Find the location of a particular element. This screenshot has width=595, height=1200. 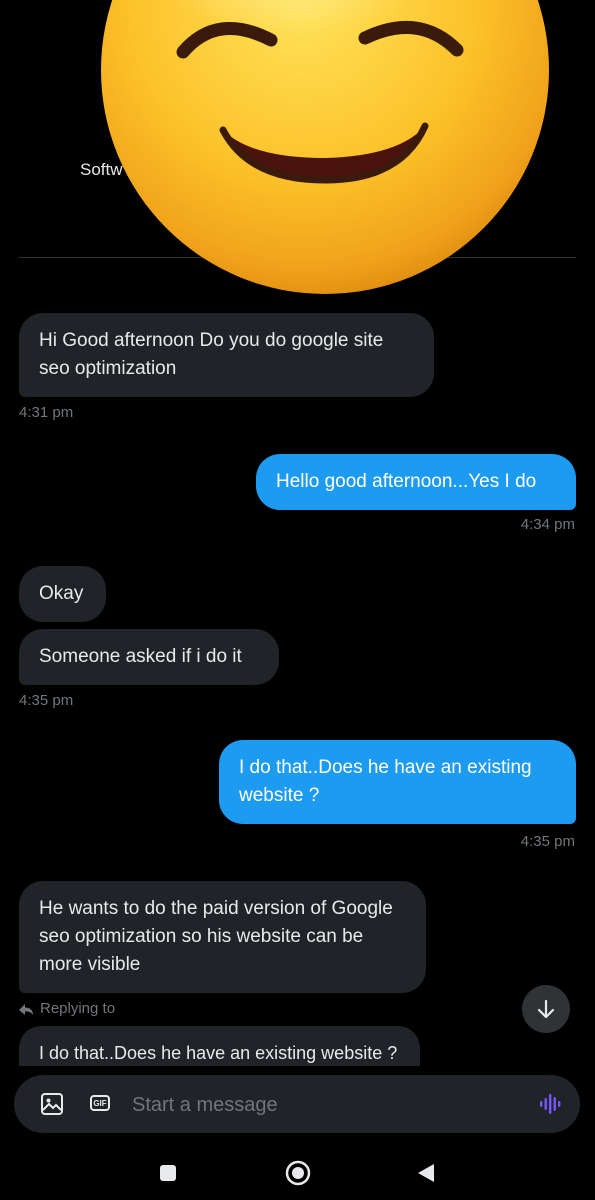

nav-recents-icon is located at coordinates (168, 1173).